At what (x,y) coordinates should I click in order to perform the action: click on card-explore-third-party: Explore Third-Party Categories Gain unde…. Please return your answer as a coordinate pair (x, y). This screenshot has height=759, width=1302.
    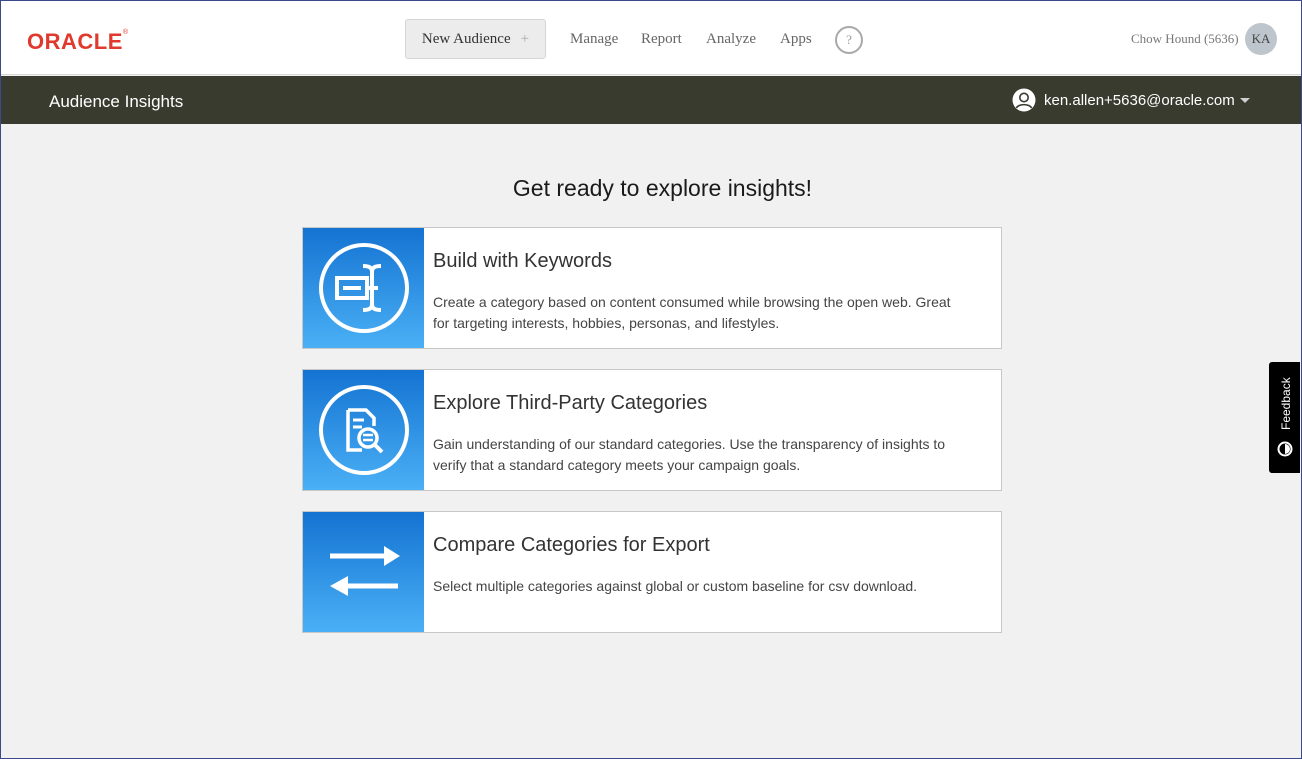
    Looking at the image, I should click on (652, 430).